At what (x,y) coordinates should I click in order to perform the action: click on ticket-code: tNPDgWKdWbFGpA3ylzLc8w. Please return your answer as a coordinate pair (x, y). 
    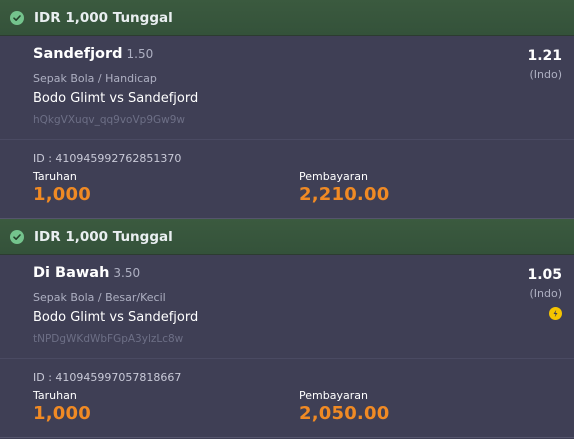
    Looking at the image, I should click on (108, 339).